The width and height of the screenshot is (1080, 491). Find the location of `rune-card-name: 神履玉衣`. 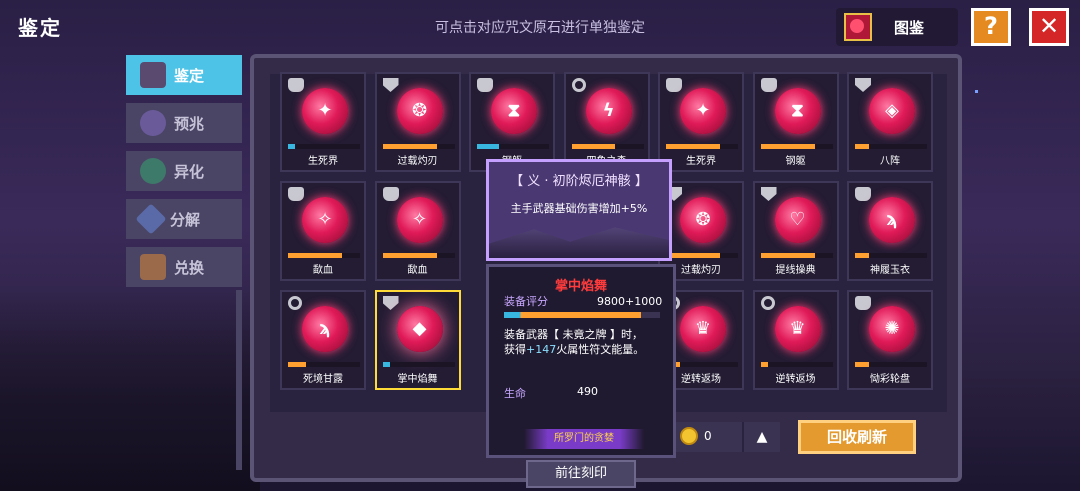

rune-card-name: 神履玉衣 is located at coordinates (890, 270).